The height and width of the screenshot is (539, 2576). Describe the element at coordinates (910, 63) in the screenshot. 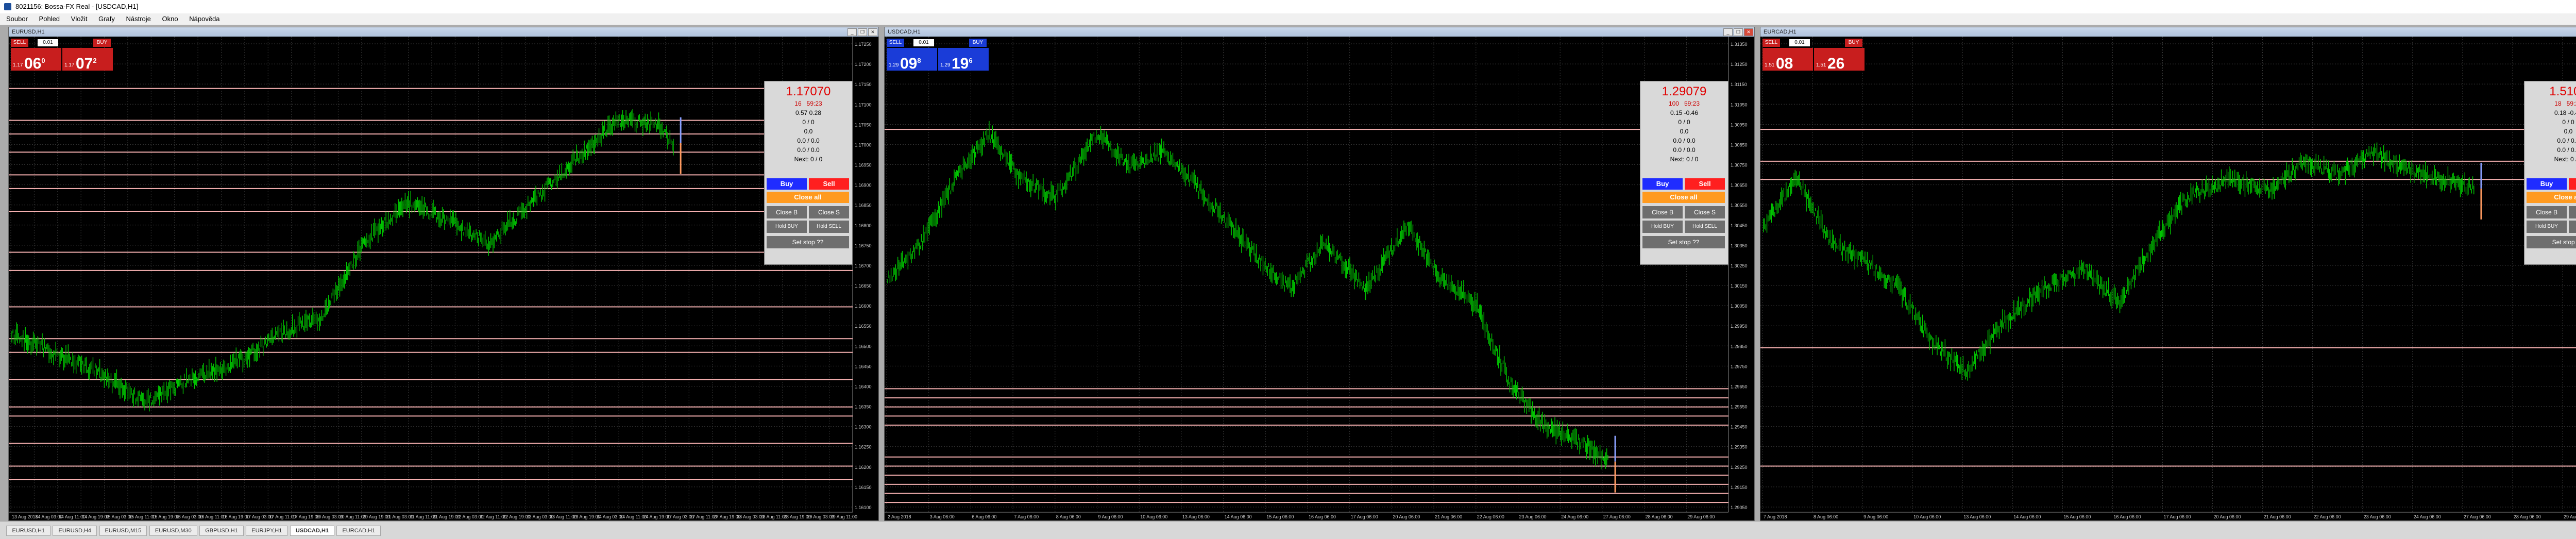

I see `sell-price-big: 098` at that location.